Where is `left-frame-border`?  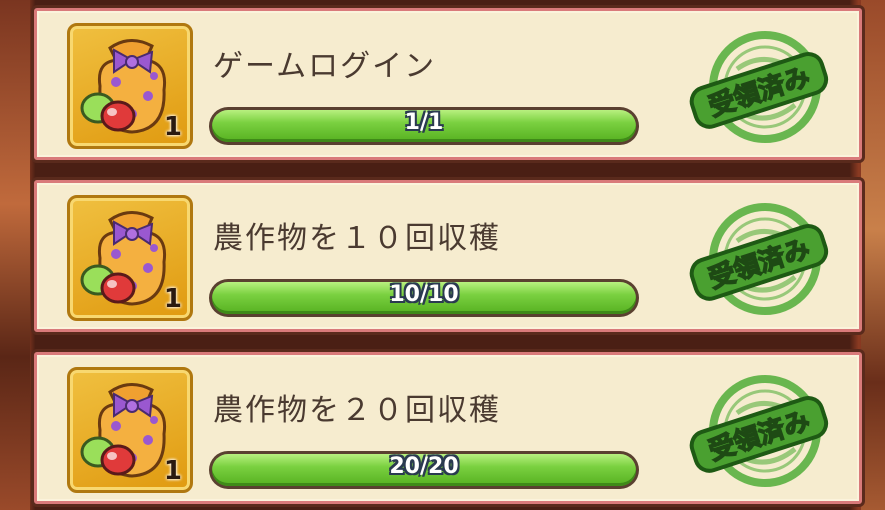
left-frame-border is located at coordinates (15, 255).